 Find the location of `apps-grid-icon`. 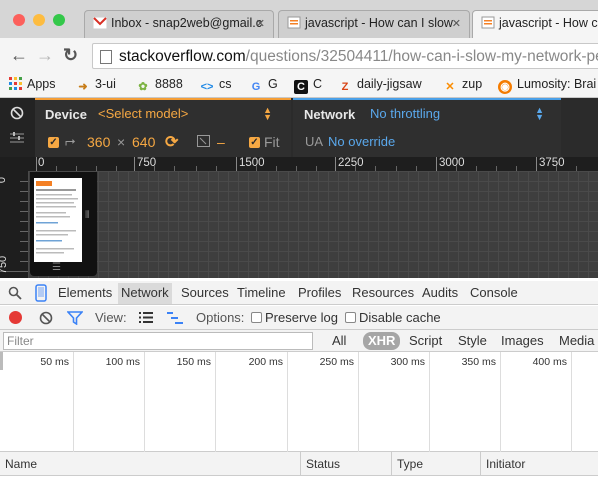

apps-grid-icon is located at coordinates (15, 84).